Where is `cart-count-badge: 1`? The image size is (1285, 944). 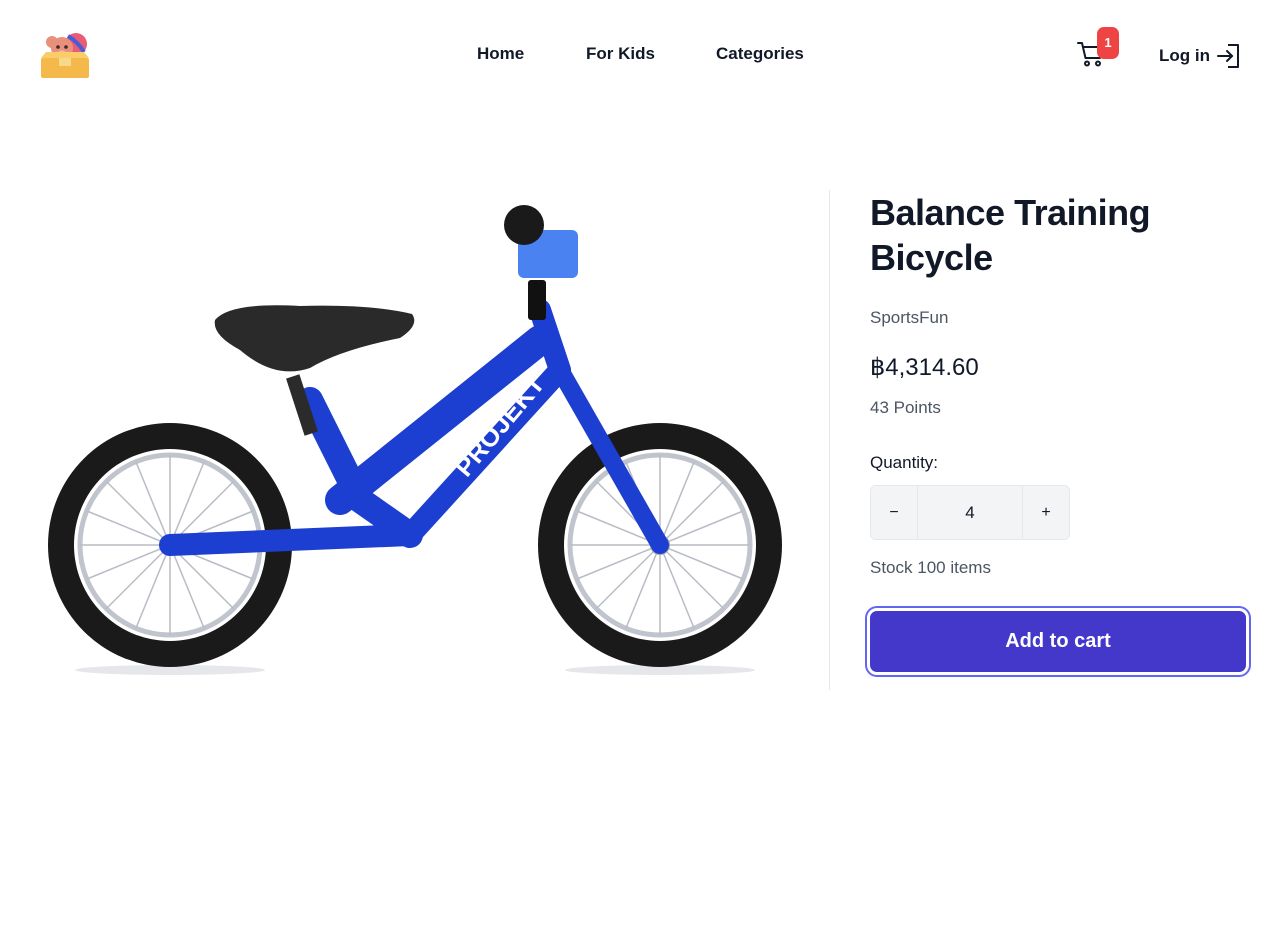 cart-count-badge: 1 is located at coordinates (1108, 43).